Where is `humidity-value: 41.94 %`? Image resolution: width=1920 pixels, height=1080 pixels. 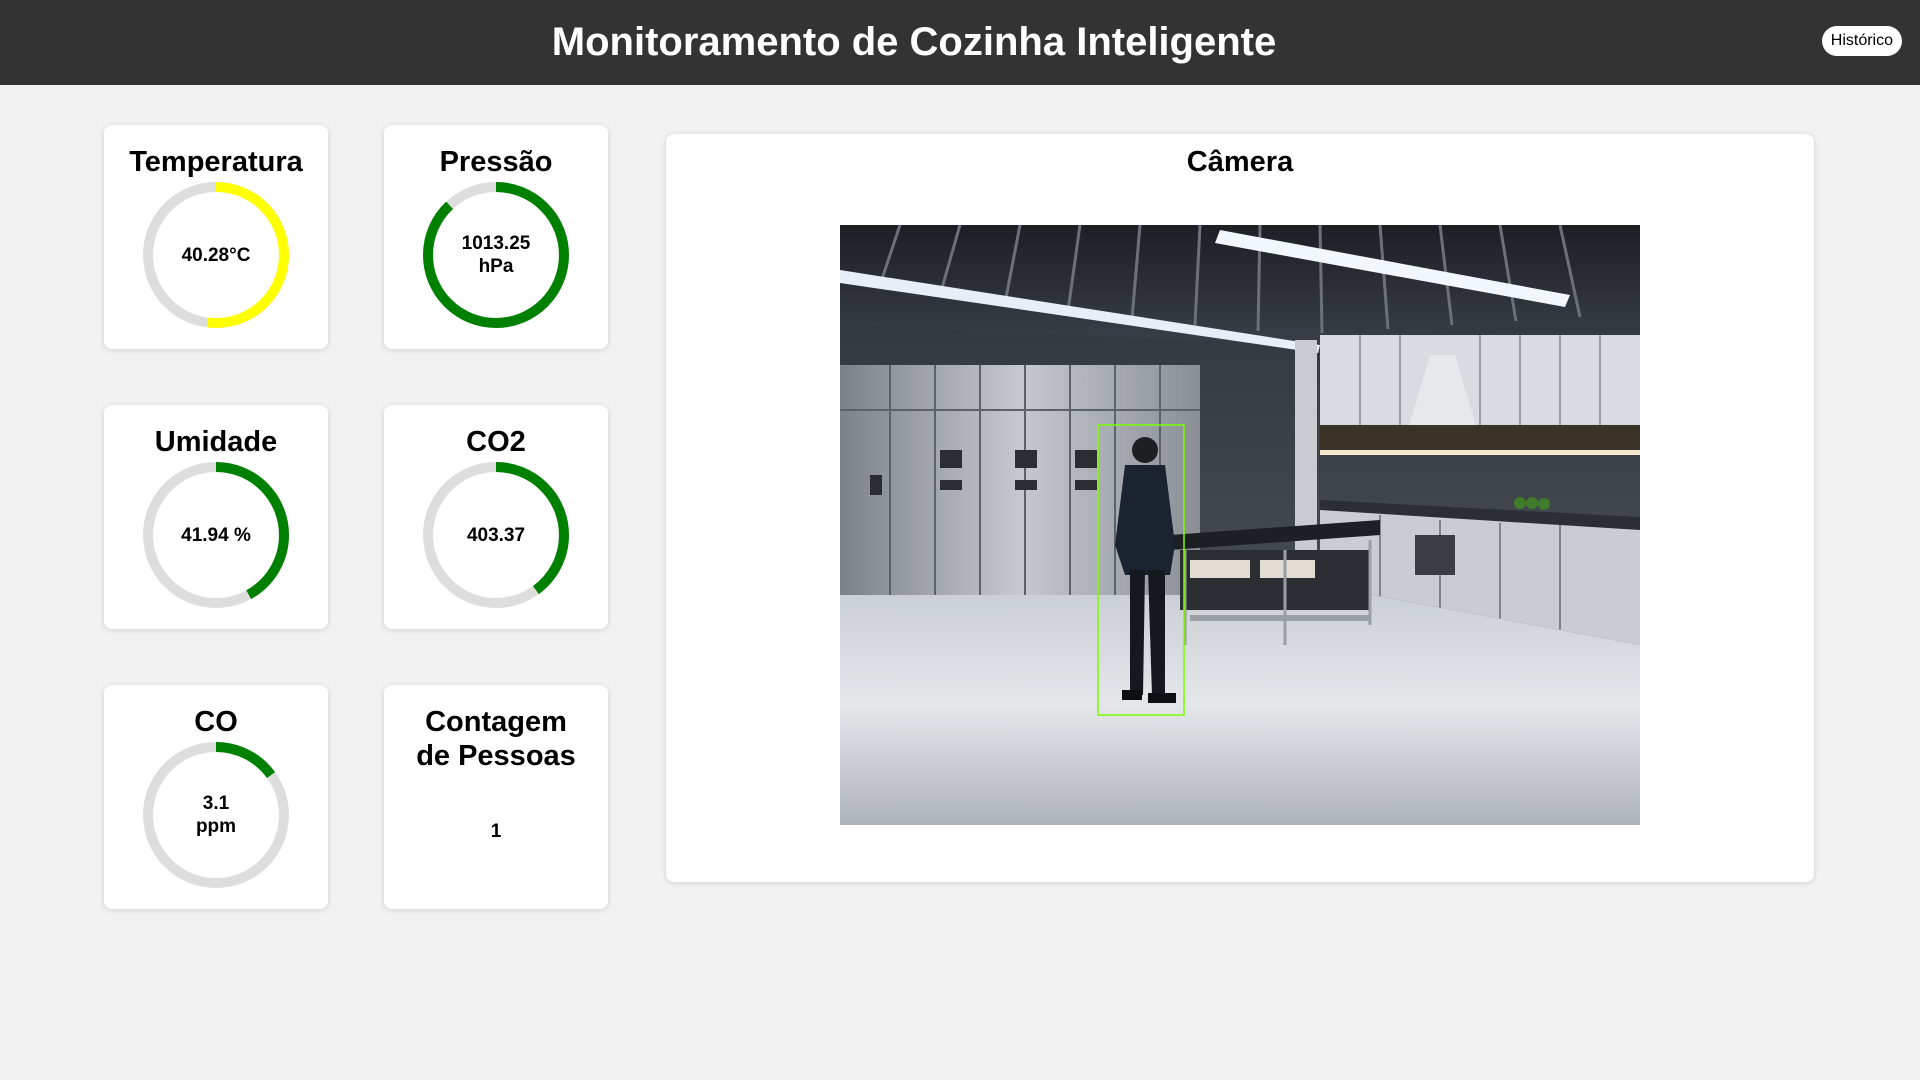 humidity-value: 41.94 % is located at coordinates (216, 535).